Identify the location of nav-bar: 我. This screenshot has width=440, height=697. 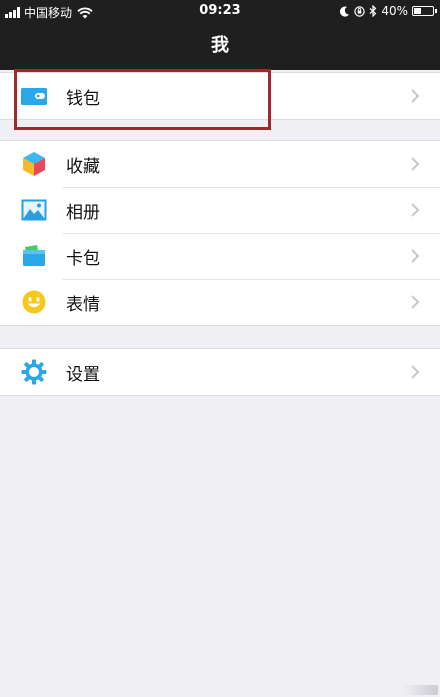
(220, 46).